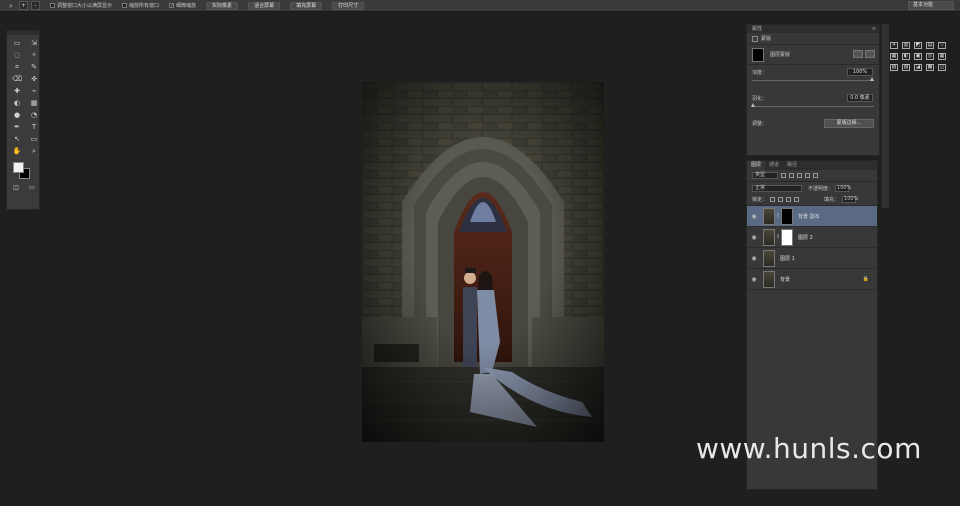 The height and width of the screenshot is (506, 960). What do you see at coordinates (931, 5) in the screenshot?
I see `workspace-select: 基本功能` at bounding box center [931, 5].